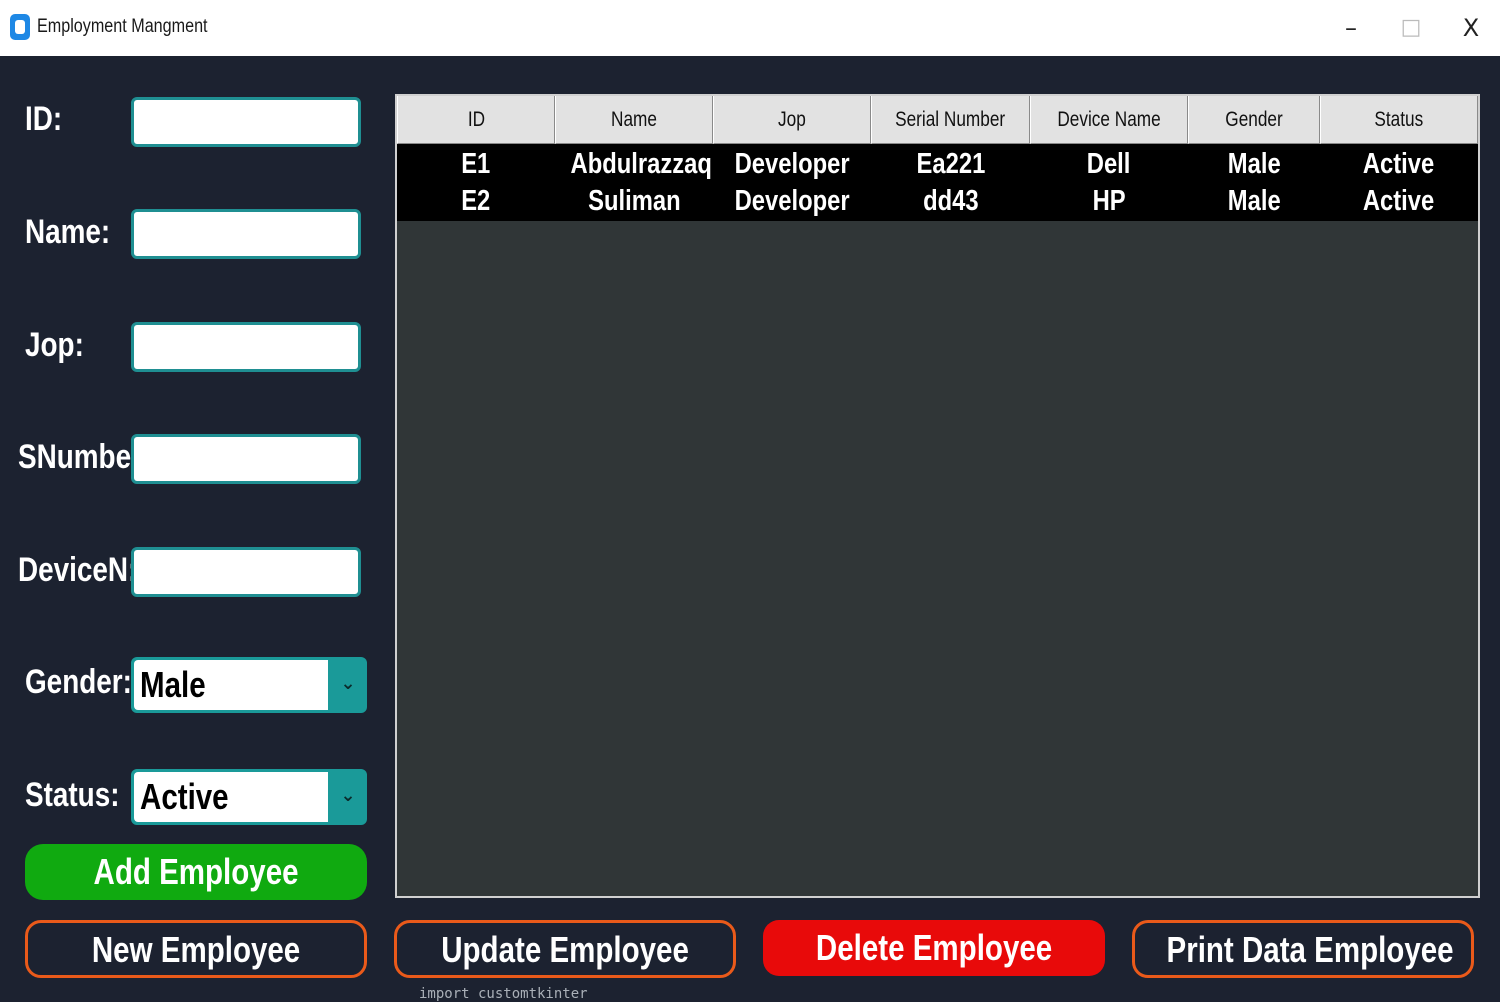 Image resolution: width=1500 pixels, height=1002 pixels. What do you see at coordinates (750, 28) in the screenshot?
I see `title-bar: Employment Mangment – □ X` at bounding box center [750, 28].